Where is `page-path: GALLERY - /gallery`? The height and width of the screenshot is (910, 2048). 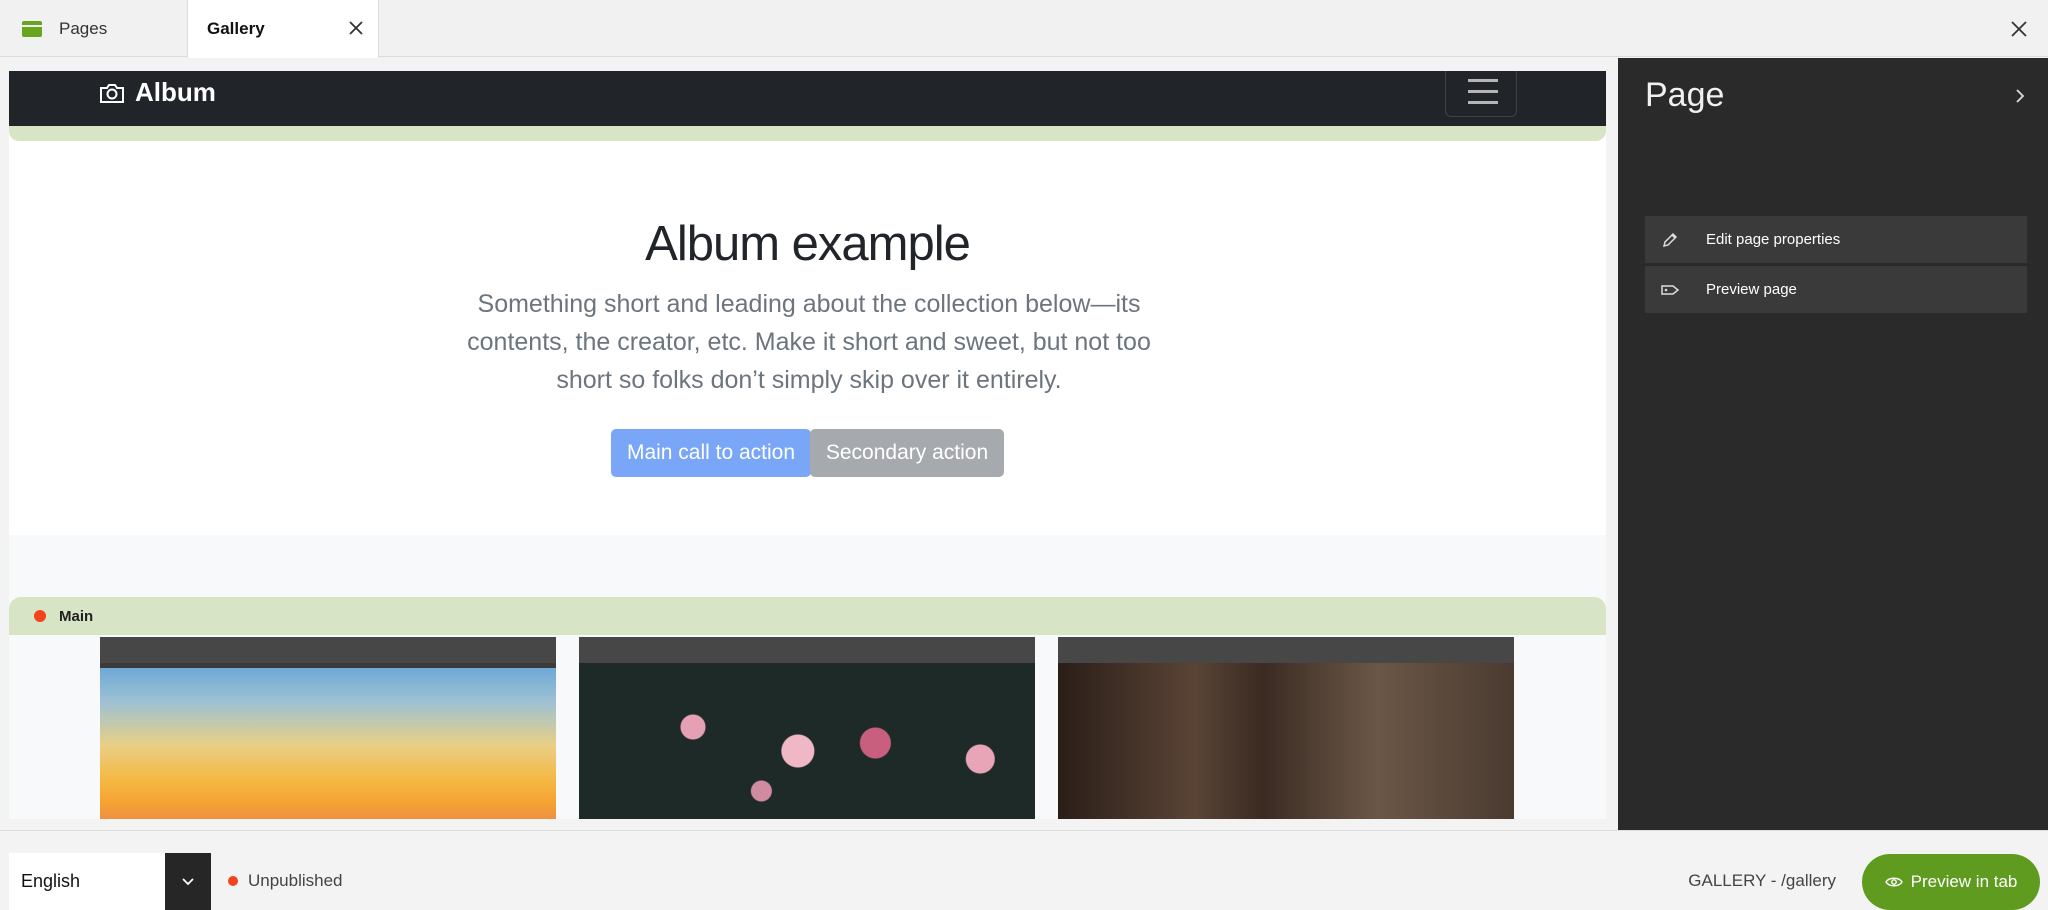
page-path: GALLERY - /gallery is located at coordinates (1762, 880).